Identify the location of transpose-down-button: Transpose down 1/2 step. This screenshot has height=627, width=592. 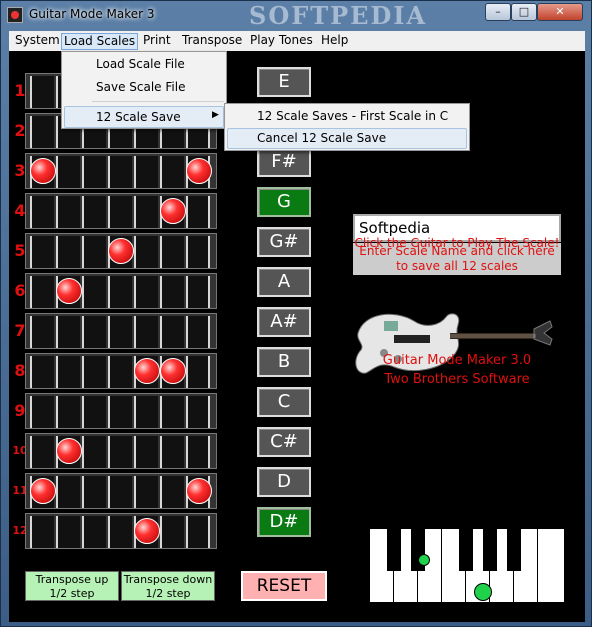
(168, 586).